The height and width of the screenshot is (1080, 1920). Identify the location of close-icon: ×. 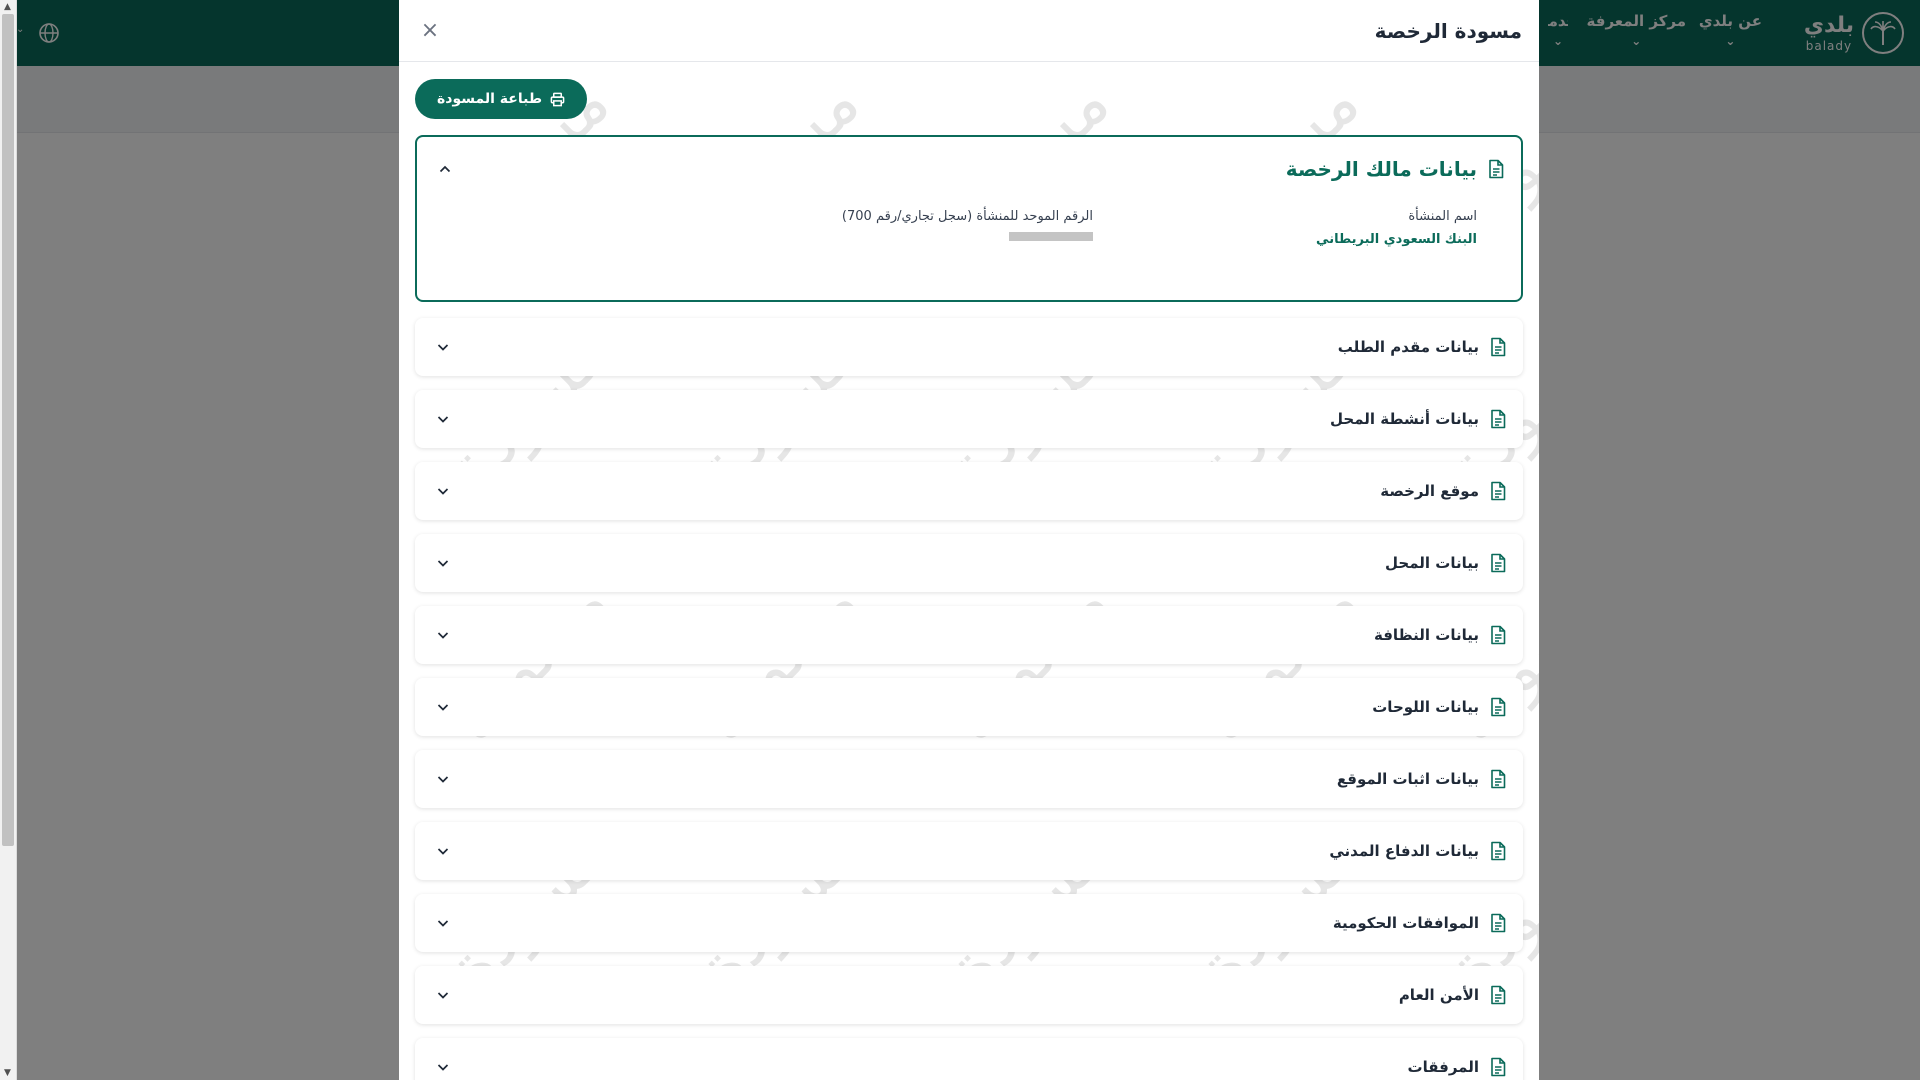
(430, 31).